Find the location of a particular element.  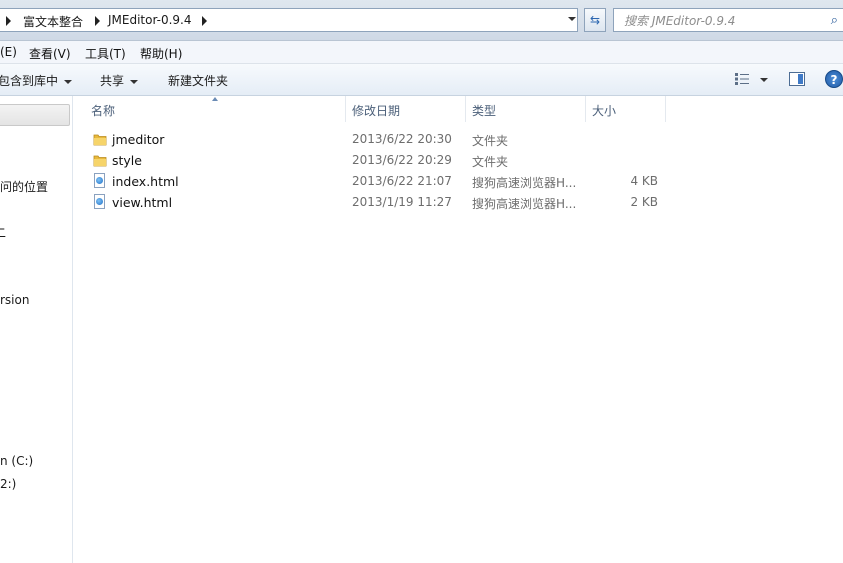

share-button: 共享 is located at coordinates (119, 80).